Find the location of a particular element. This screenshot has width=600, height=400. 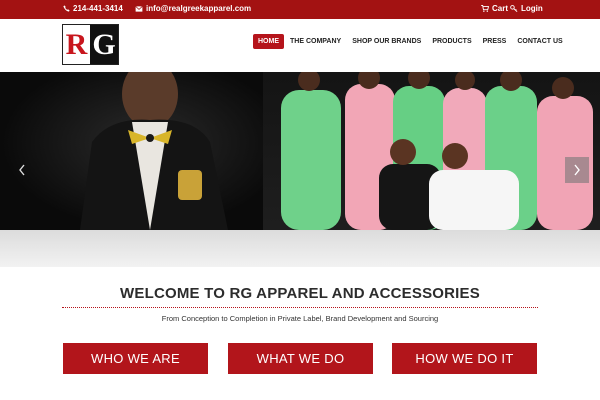

slider-next-button is located at coordinates (577, 170).